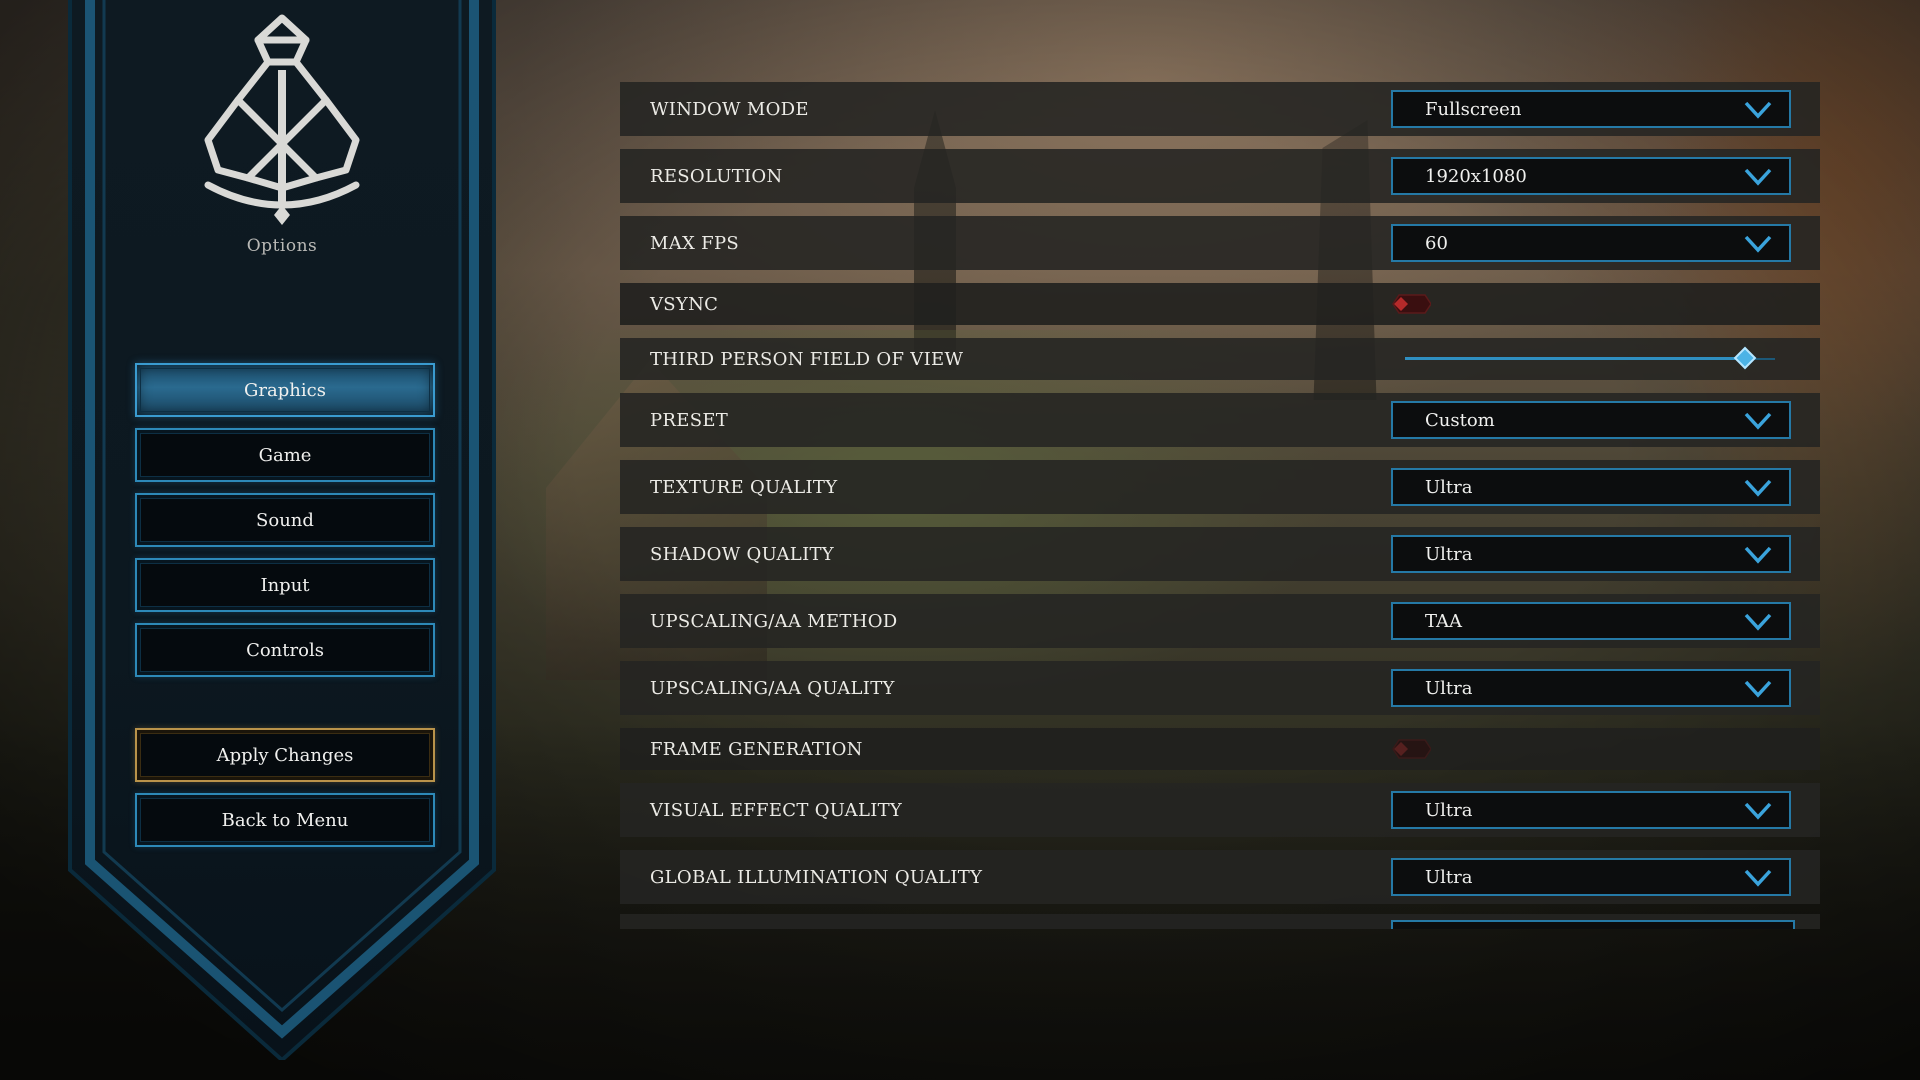  What do you see at coordinates (742, 554) in the screenshot?
I see `setting-label: SHADOW QUALITY` at bounding box center [742, 554].